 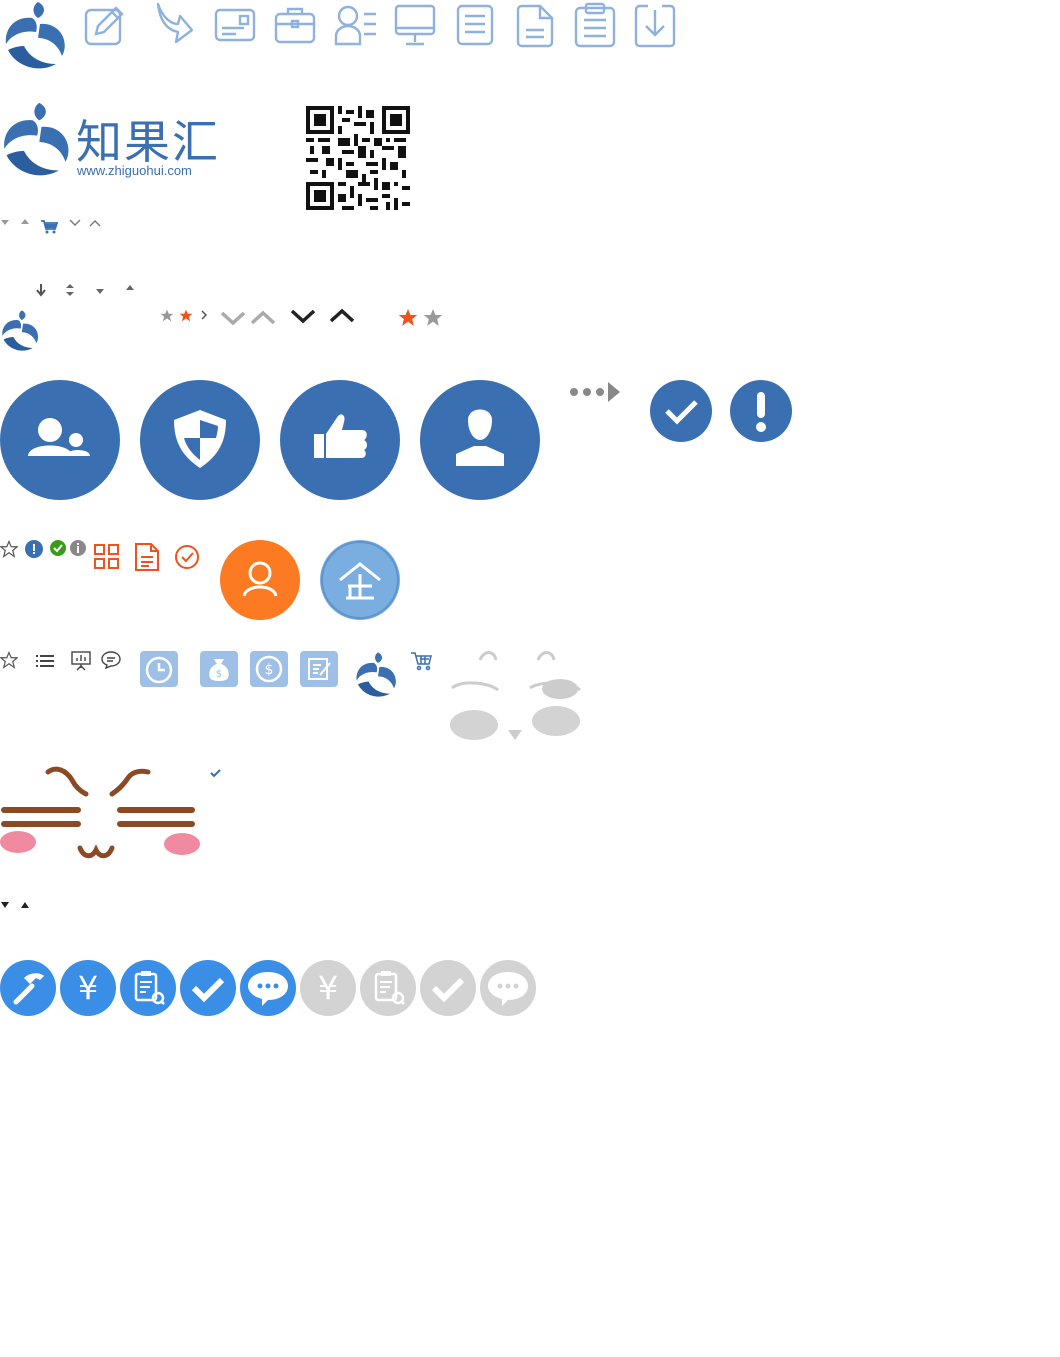 I want to click on info-blue-icon, so click(x=34, y=549).